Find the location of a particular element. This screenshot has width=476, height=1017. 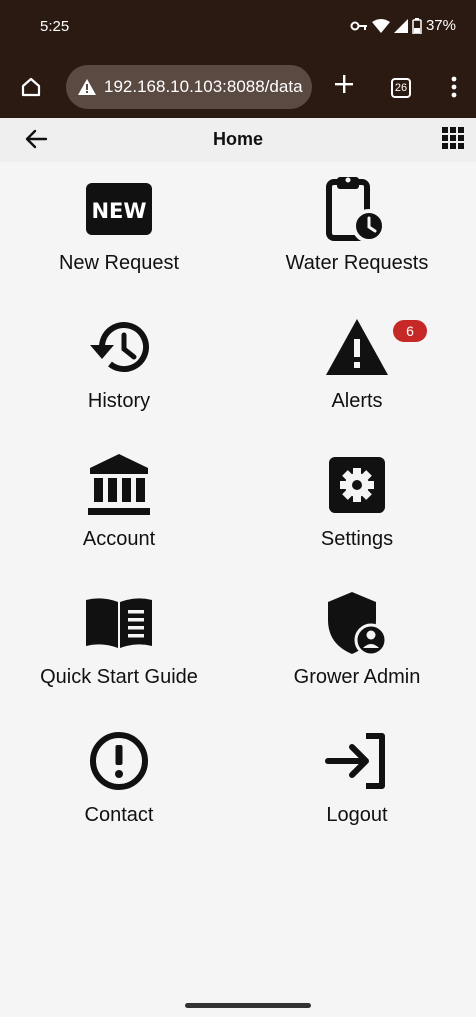

address-bar: 192.168.10.103:8088/data is located at coordinates (189, 87).